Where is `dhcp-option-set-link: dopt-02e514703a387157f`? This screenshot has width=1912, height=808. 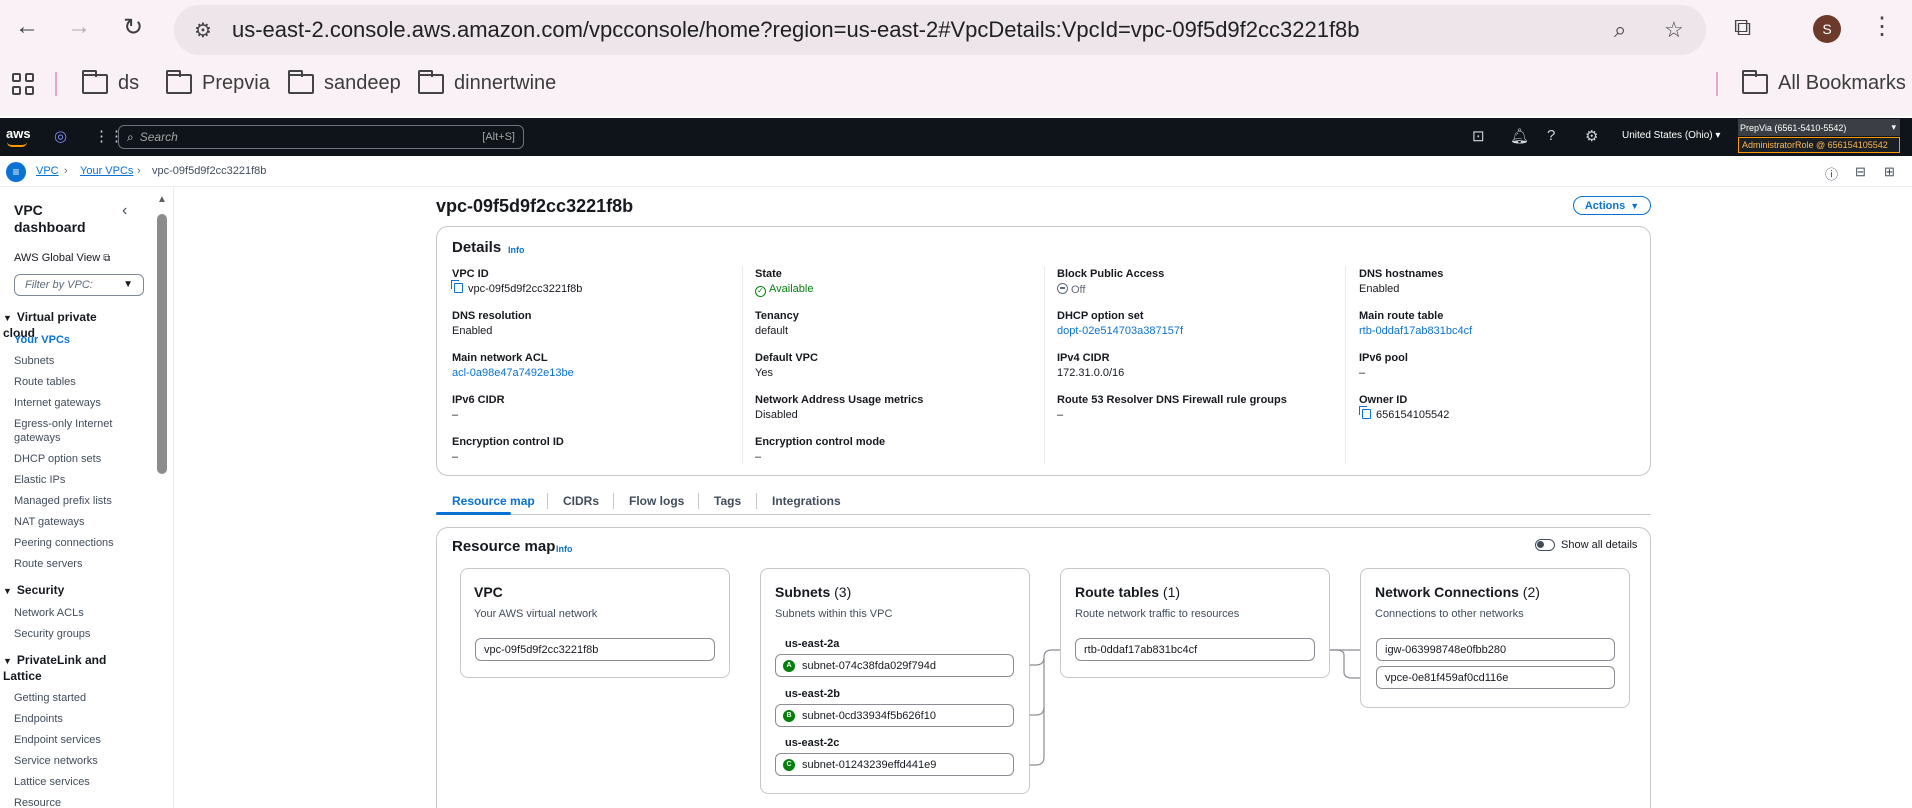 dhcp-option-set-link: dopt-02e514703a387157f is located at coordinates (1120, 331).